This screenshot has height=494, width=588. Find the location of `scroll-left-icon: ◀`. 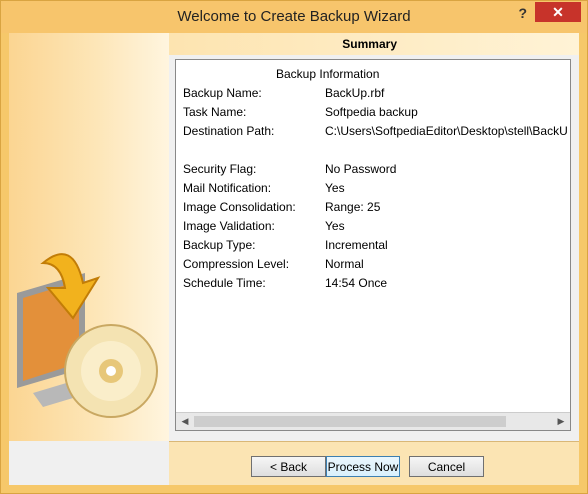

scroll-left-icon: ◀ is located at coordinates (185, 421).